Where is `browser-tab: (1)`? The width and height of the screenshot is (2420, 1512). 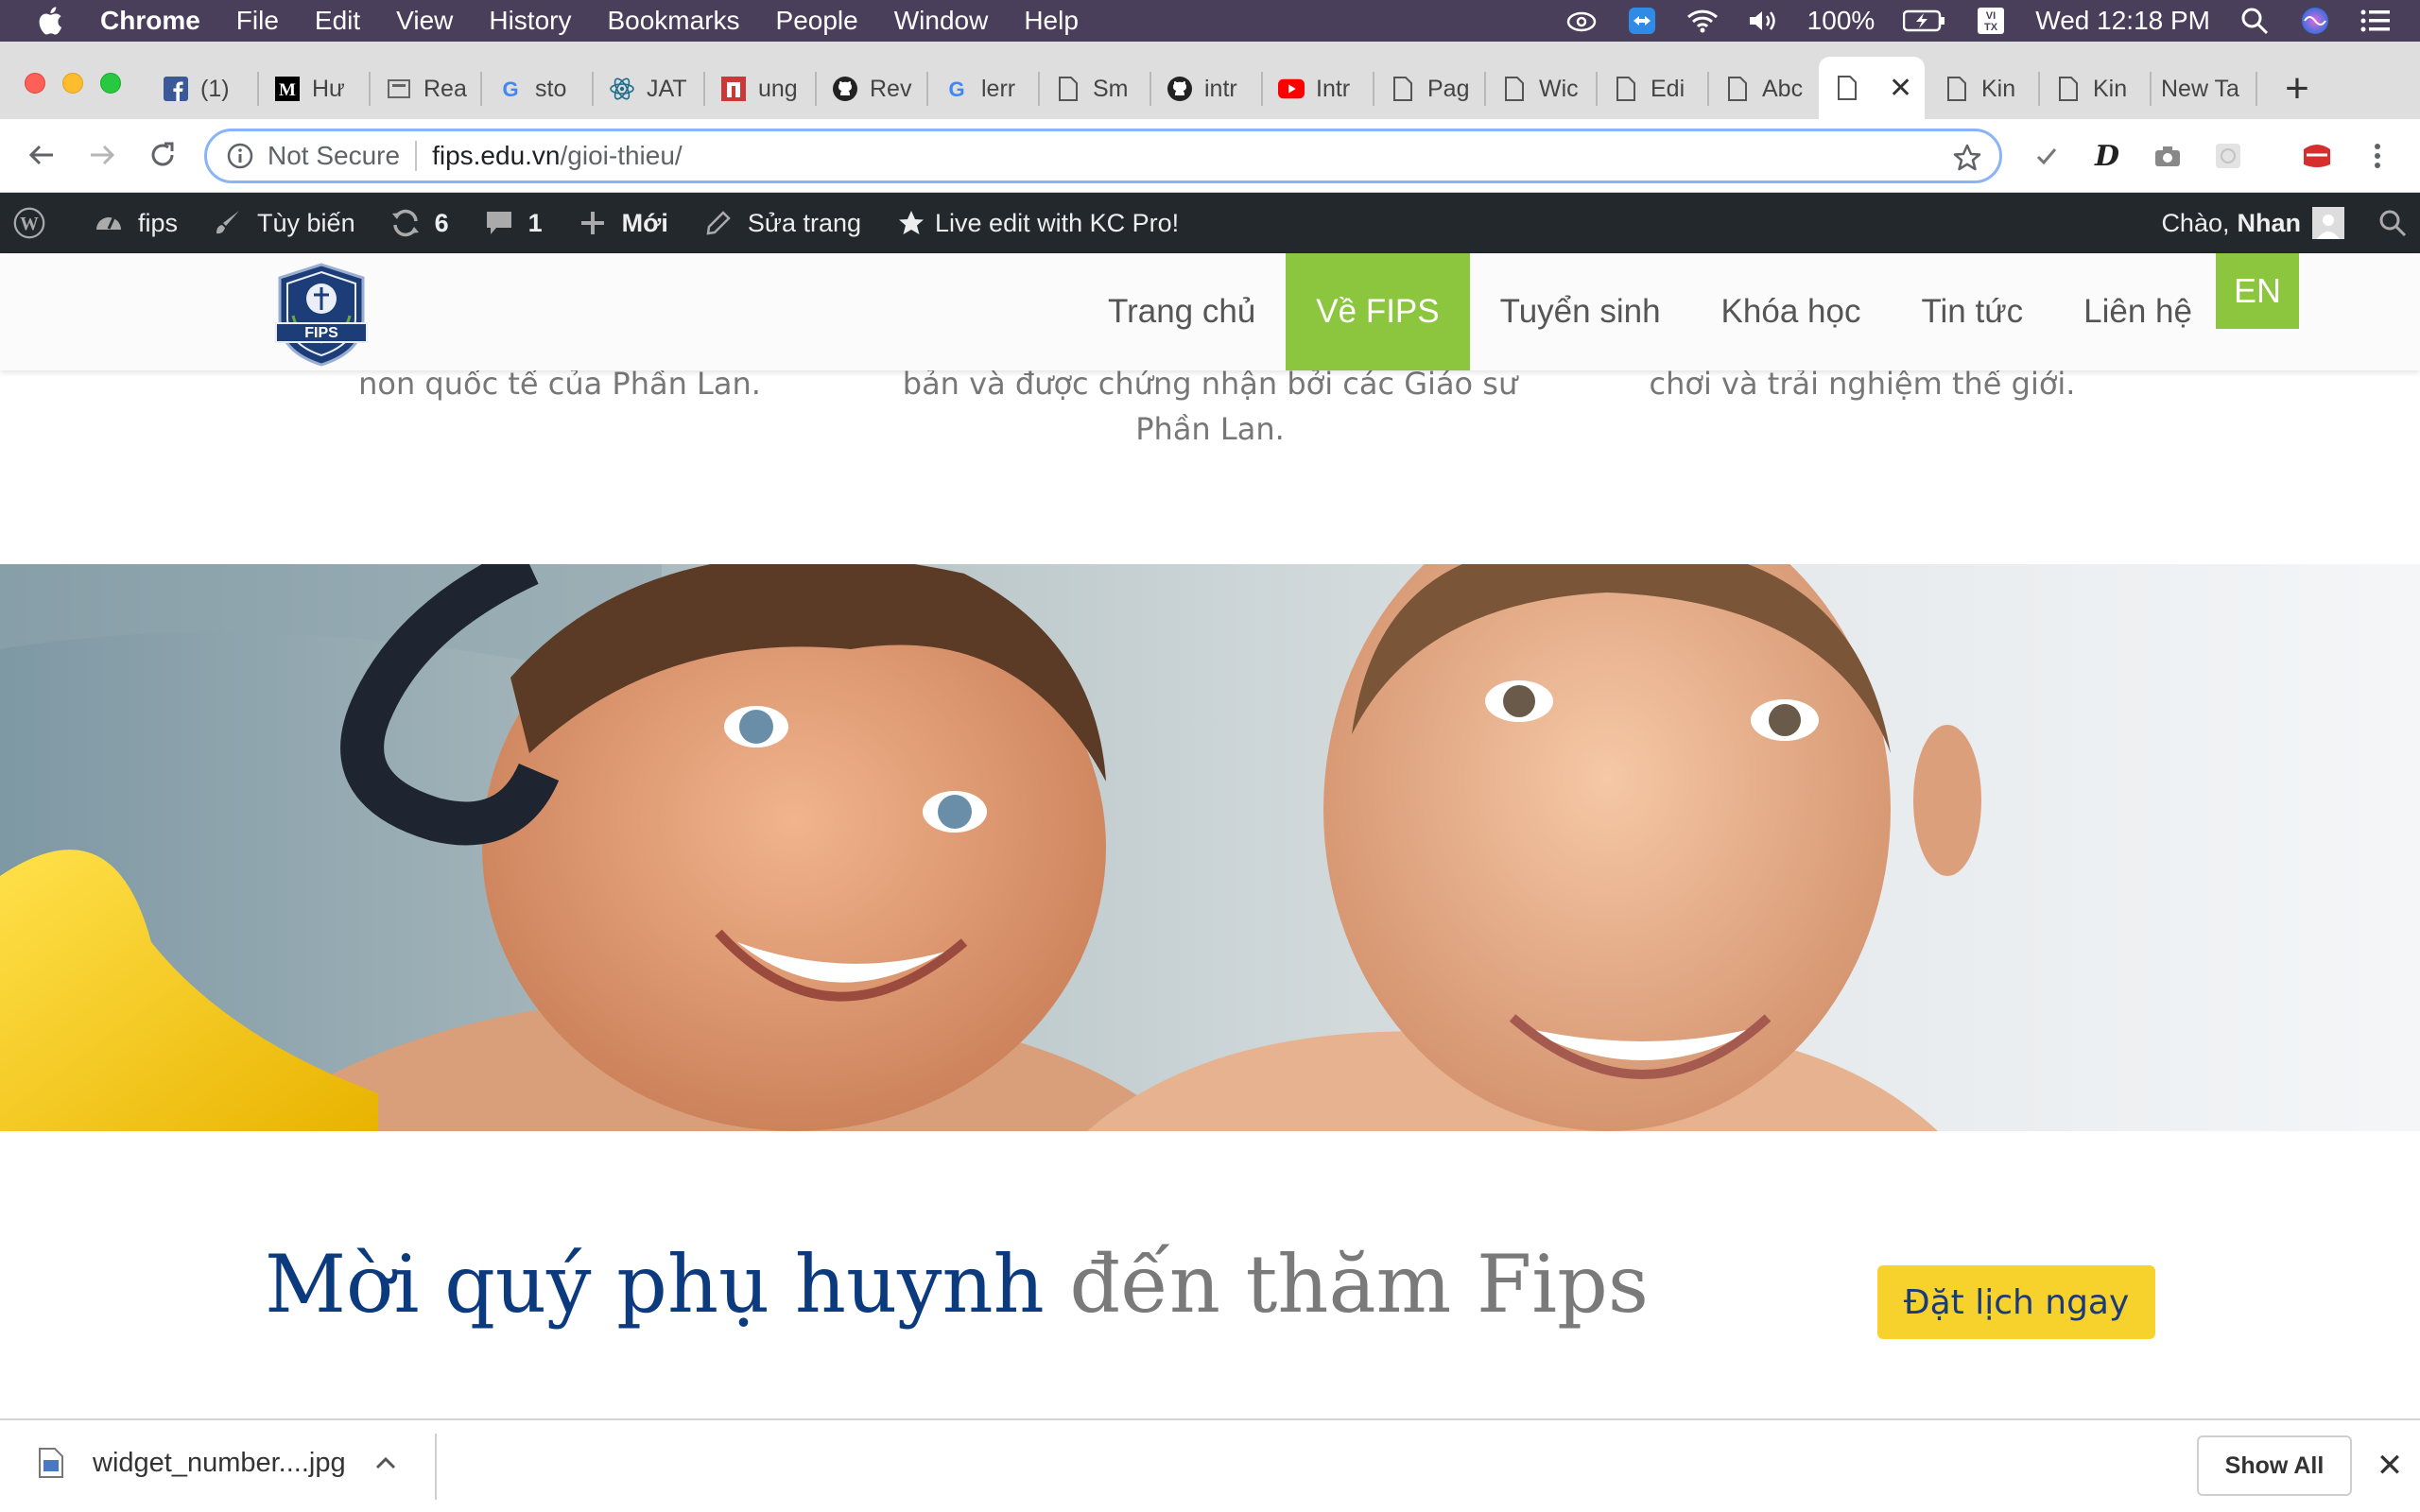 browser-tab: (1) is located at coordinates (203, 88).